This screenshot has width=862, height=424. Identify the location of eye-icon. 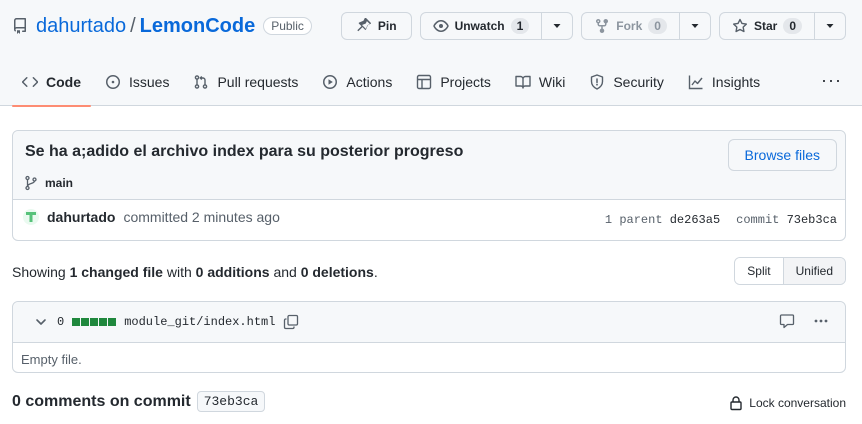
(440, 26).